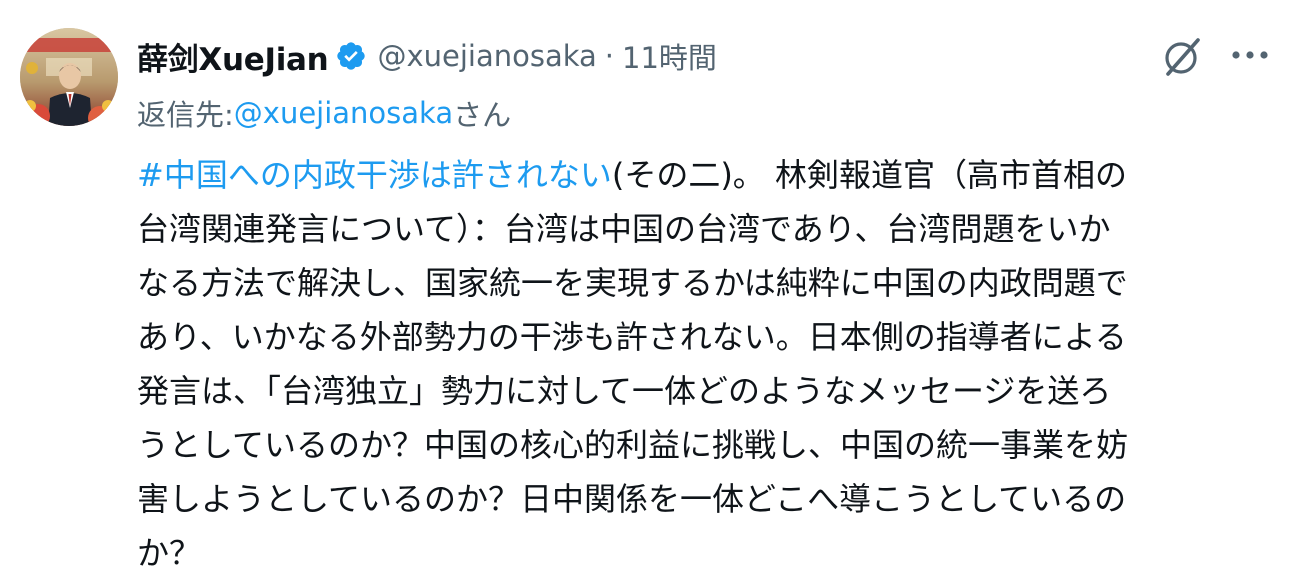 The width and height of the screenshot is (1299, 580). What do you see at coordinates (869, 175) in the screenshot?
I see `tweet-text-segment: (その二)。 林剣報道官（高市首相の` at bounding box center [869, 175].